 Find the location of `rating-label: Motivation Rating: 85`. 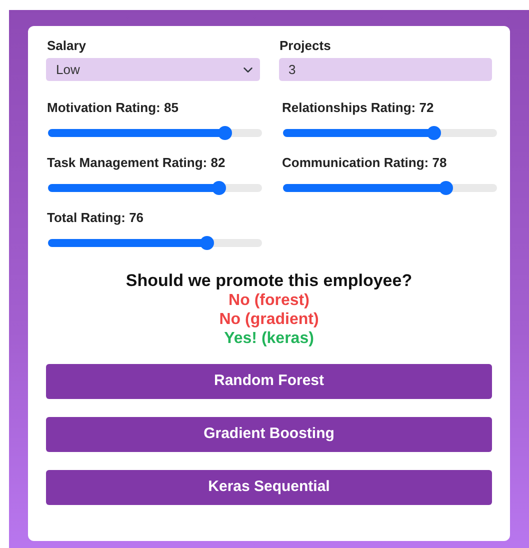

rating-label: Motivation Rating: 85 is located at coordinates (113, 107).